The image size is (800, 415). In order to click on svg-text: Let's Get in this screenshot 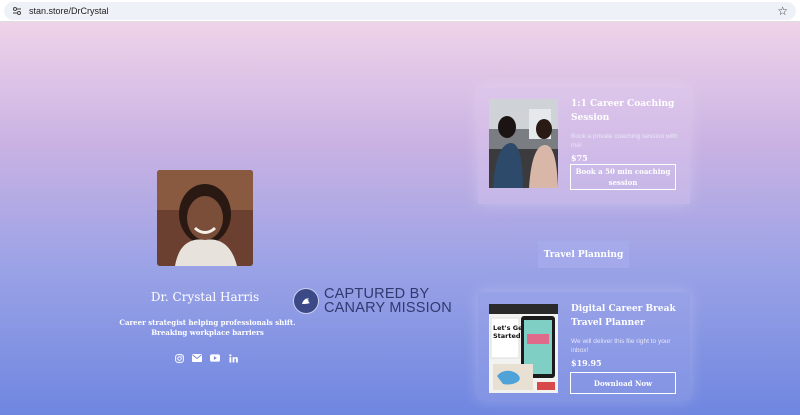, I will do `click(509, 328)`.